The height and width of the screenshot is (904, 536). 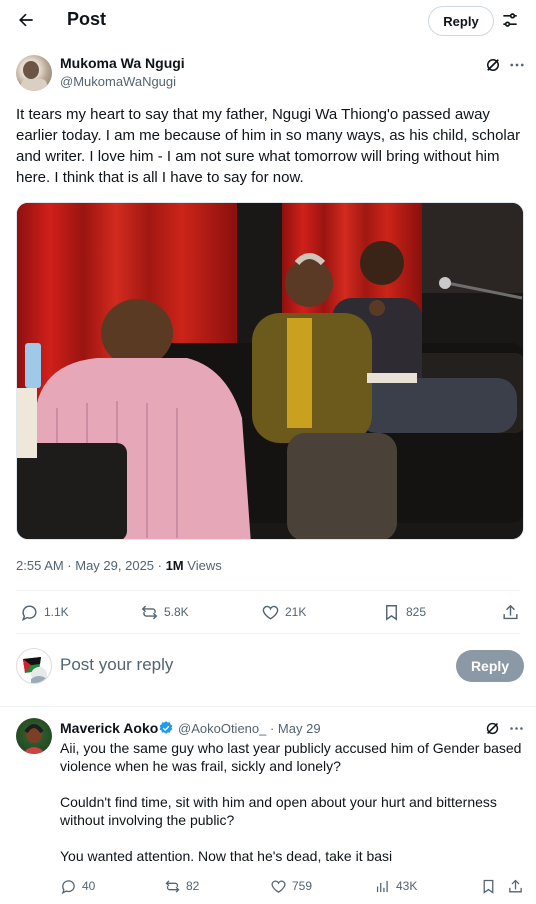 I want to click on reply-author-name: Maverick Aoko, so click(x=109, y=728).